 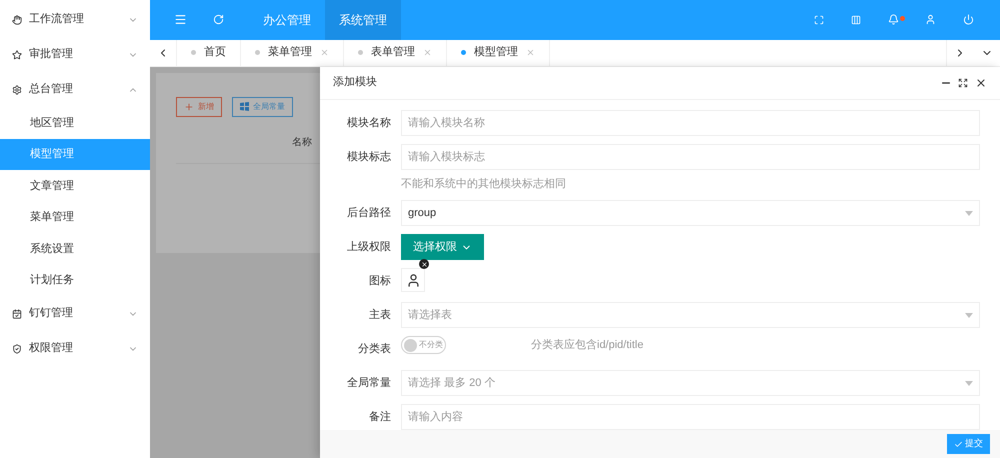 What do you see at coordinates (968, 20) in the screenshot?
I see `power-icon` at bounding box center [968, 20].